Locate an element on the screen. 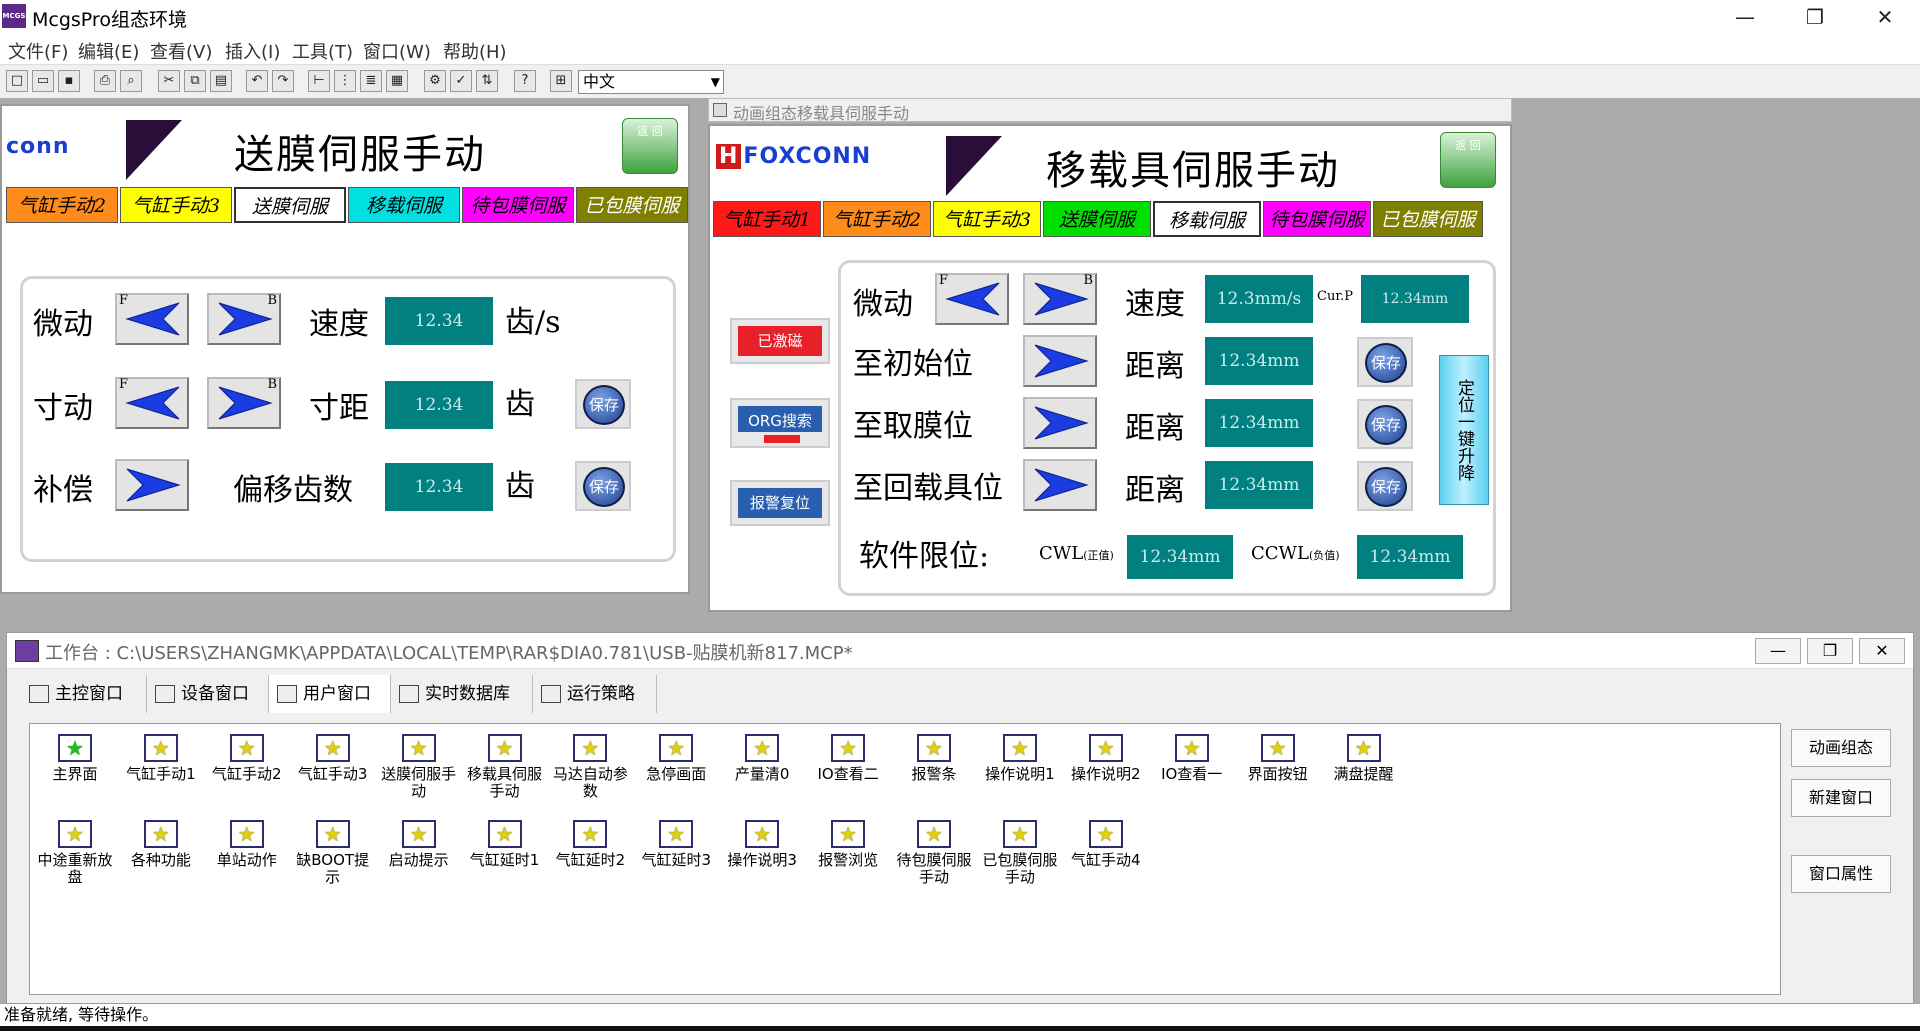 This screenshot has height=1031, width=1920. ccwl-value: 12.34mm is located at coordinates (1410, 557).